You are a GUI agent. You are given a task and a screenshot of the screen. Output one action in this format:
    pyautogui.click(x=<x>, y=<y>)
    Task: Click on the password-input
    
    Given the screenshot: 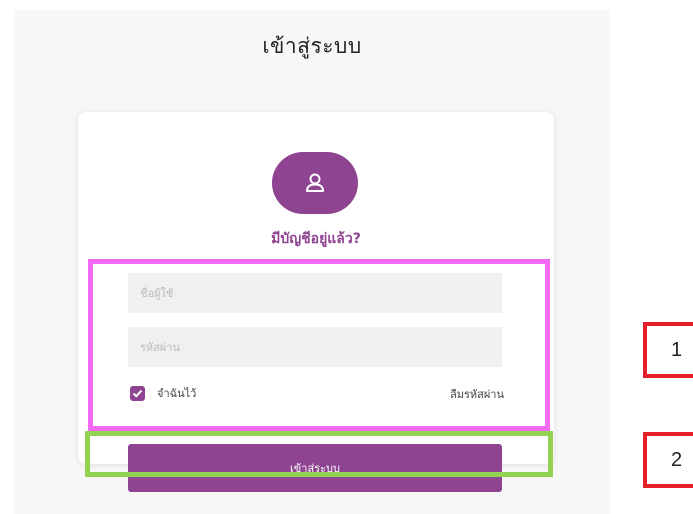 What is the action you would take?
    pyautogui.click(x=315, y=347)
    